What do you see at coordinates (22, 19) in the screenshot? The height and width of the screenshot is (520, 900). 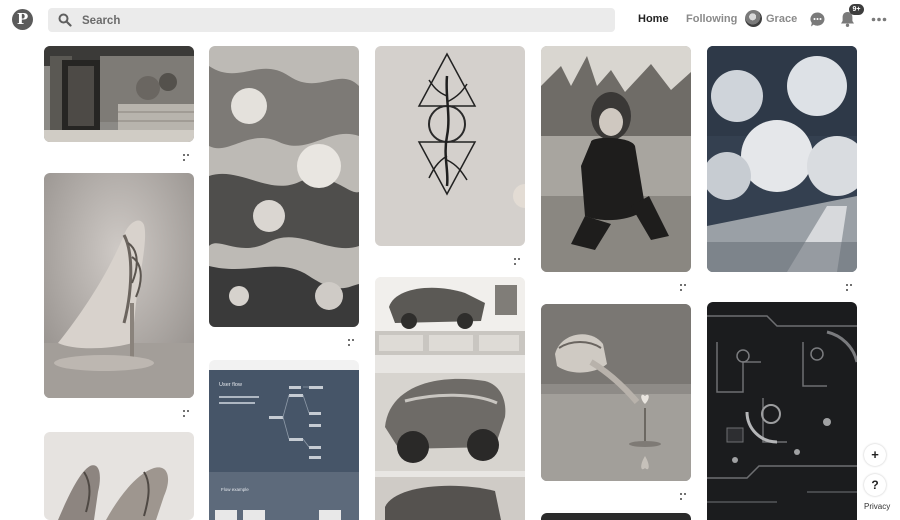 I see `pinterest-logo-icon: P` at bounding box center [22, 19].